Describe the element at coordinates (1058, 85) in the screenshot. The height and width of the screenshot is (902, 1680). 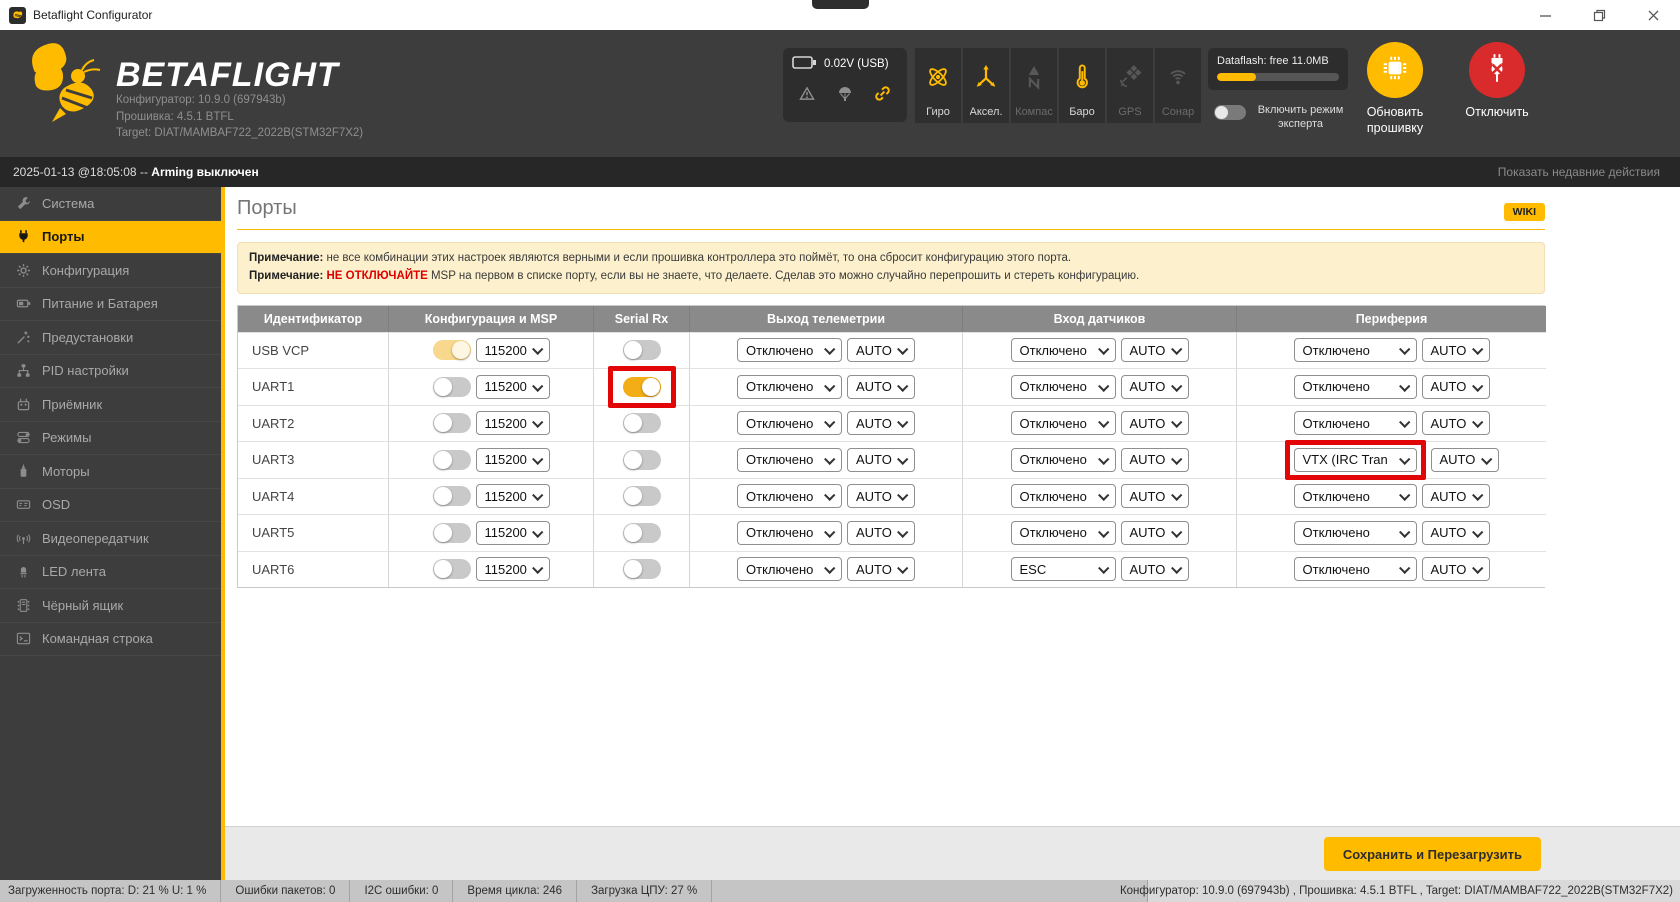
I see `sensor-status-bar: Гиро Аксел. Компас Баро GPS Сонар` at that location.